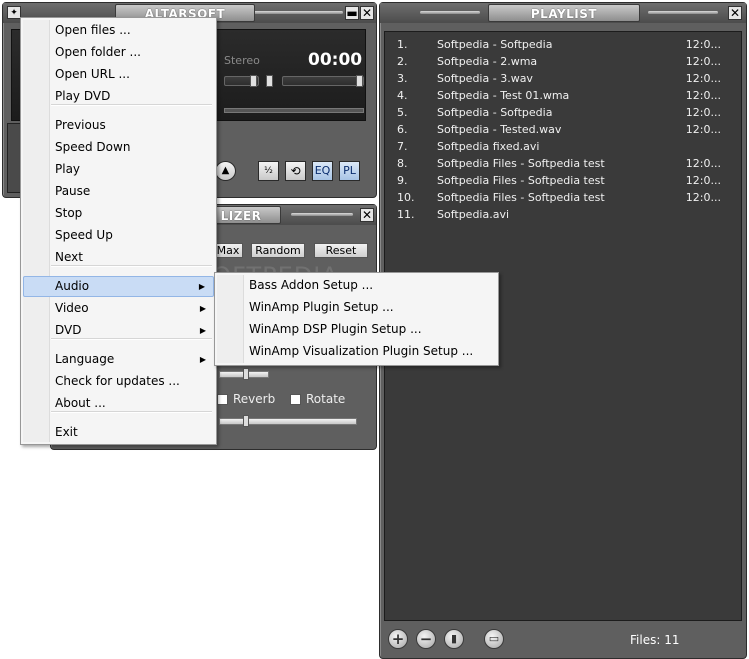 Image resolution: width=749 pixels, height=659 pixels. I want to click on playlist-item-num: 8., so click(402, 163).